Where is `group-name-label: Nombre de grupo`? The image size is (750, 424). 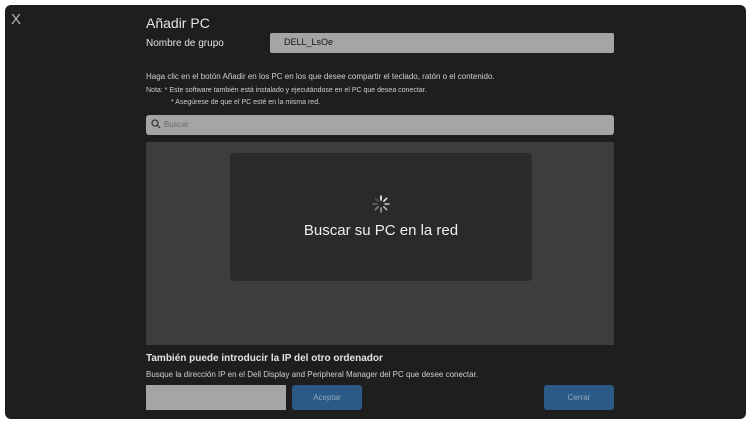
group-name-label: Nombre de grupo is located at coordinates (185, 43).